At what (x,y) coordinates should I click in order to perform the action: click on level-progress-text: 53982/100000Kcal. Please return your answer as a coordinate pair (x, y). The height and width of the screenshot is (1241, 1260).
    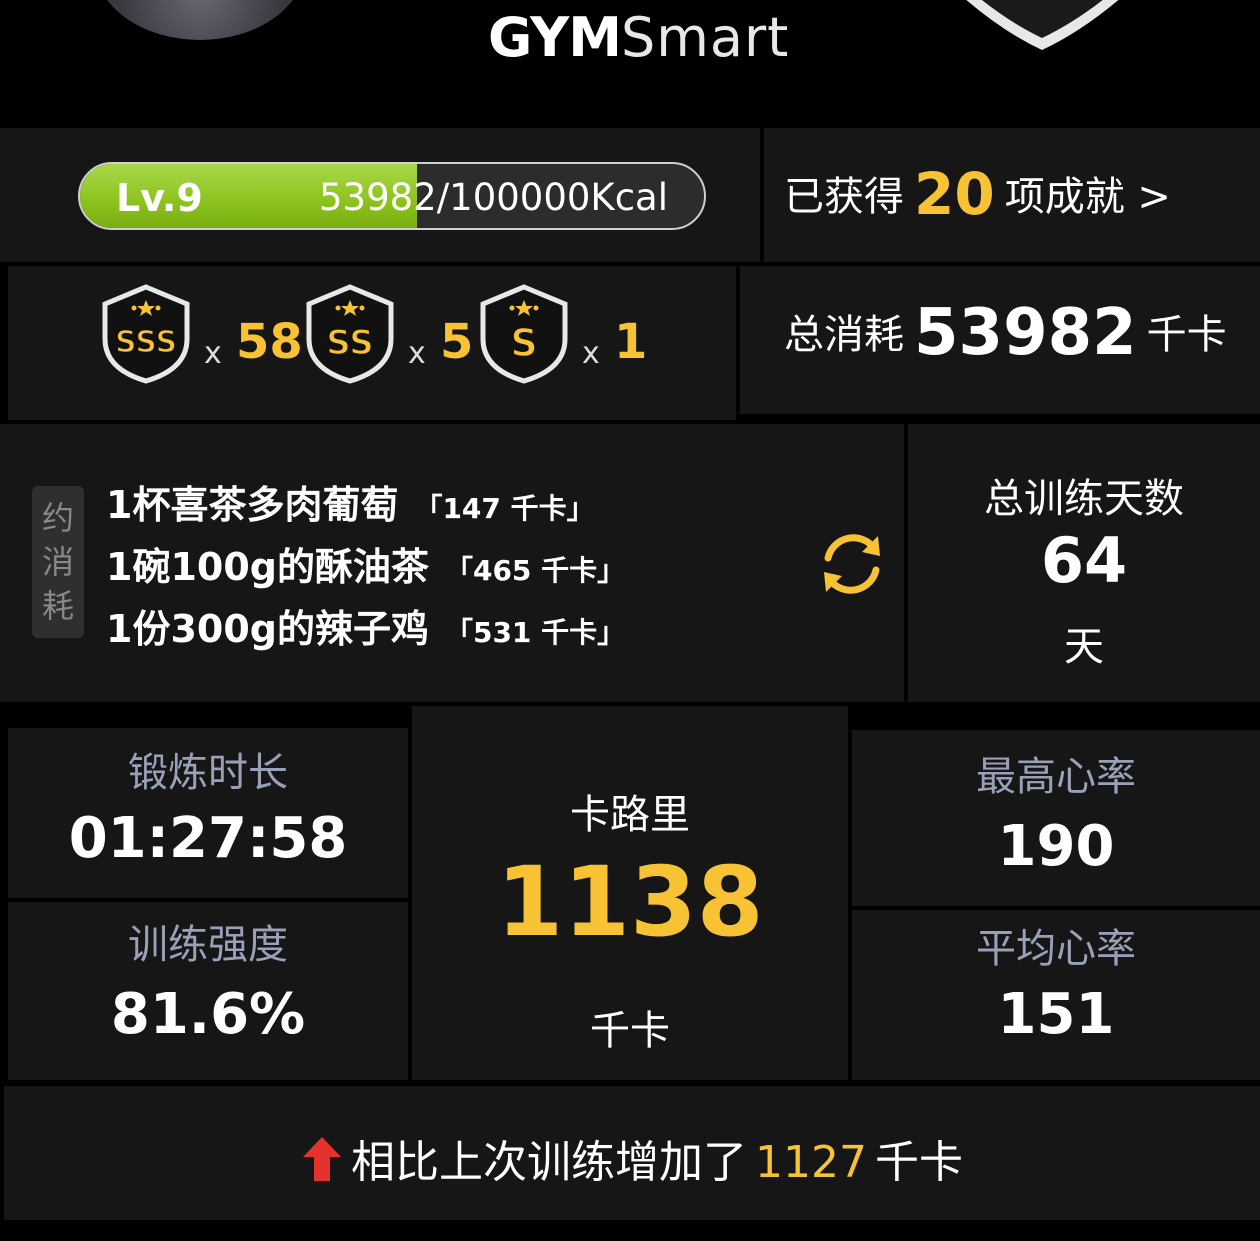
    Looking at the image, I should click on (493, 197).